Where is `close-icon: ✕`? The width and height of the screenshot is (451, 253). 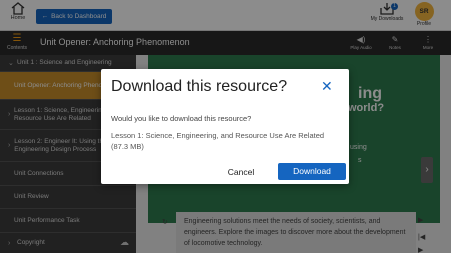 close-icon: ✕ is located at coordinates (327, 86).